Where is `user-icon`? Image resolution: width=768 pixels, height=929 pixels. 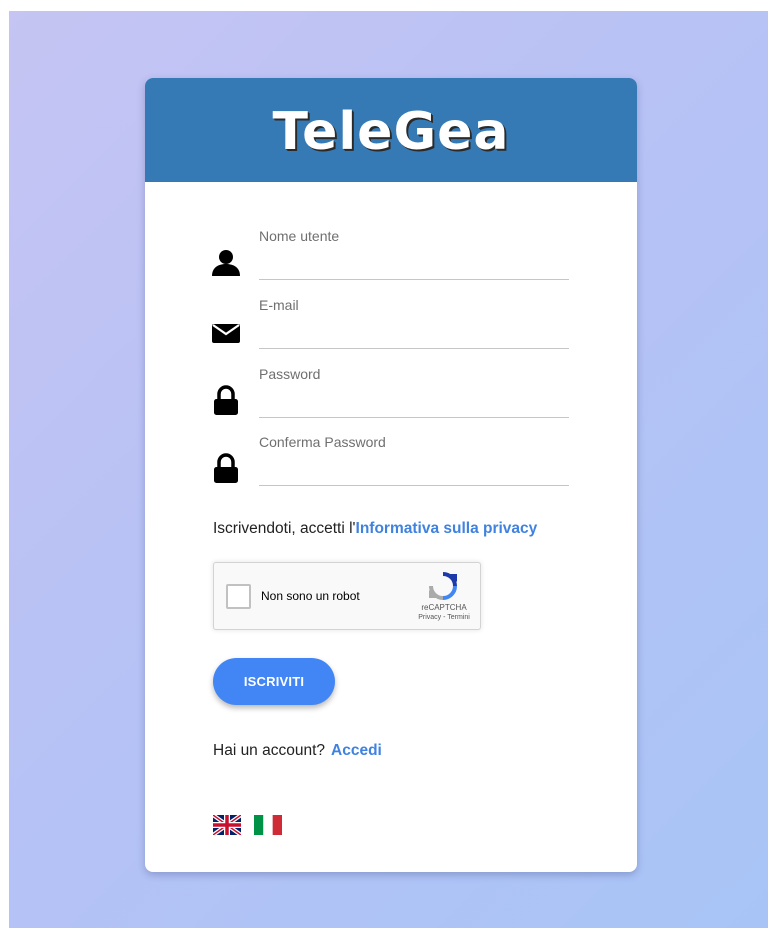 user-icon is located at coordinates (226, 262).